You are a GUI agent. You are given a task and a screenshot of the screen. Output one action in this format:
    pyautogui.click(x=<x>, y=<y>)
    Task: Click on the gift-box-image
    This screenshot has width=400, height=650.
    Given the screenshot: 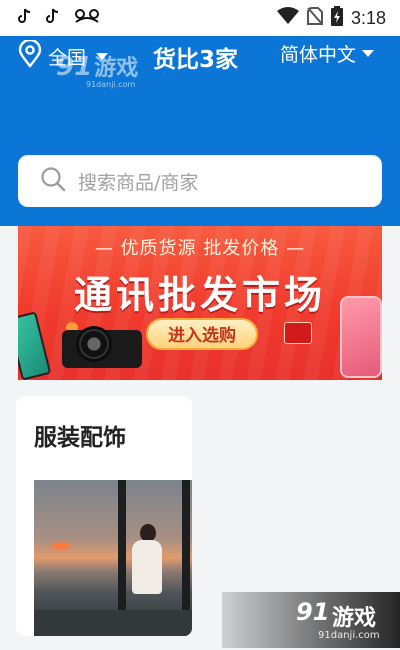 What is the action you would take?
    pyautogui.click(x=298, y=333)
    